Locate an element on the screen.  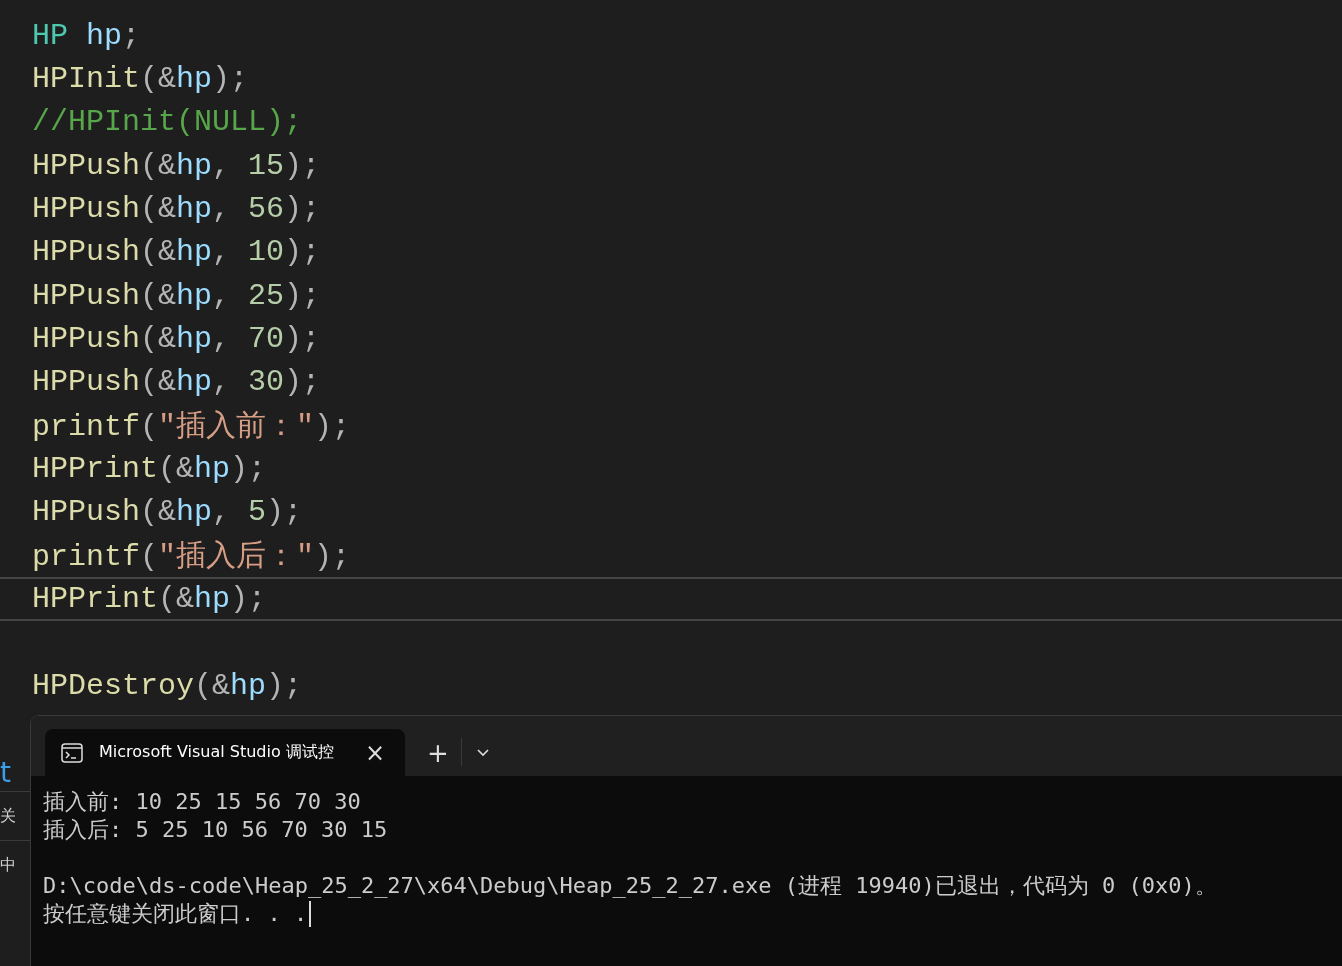
code-line: HPPush(&hp, 15); is located at coordinates (176, 165).